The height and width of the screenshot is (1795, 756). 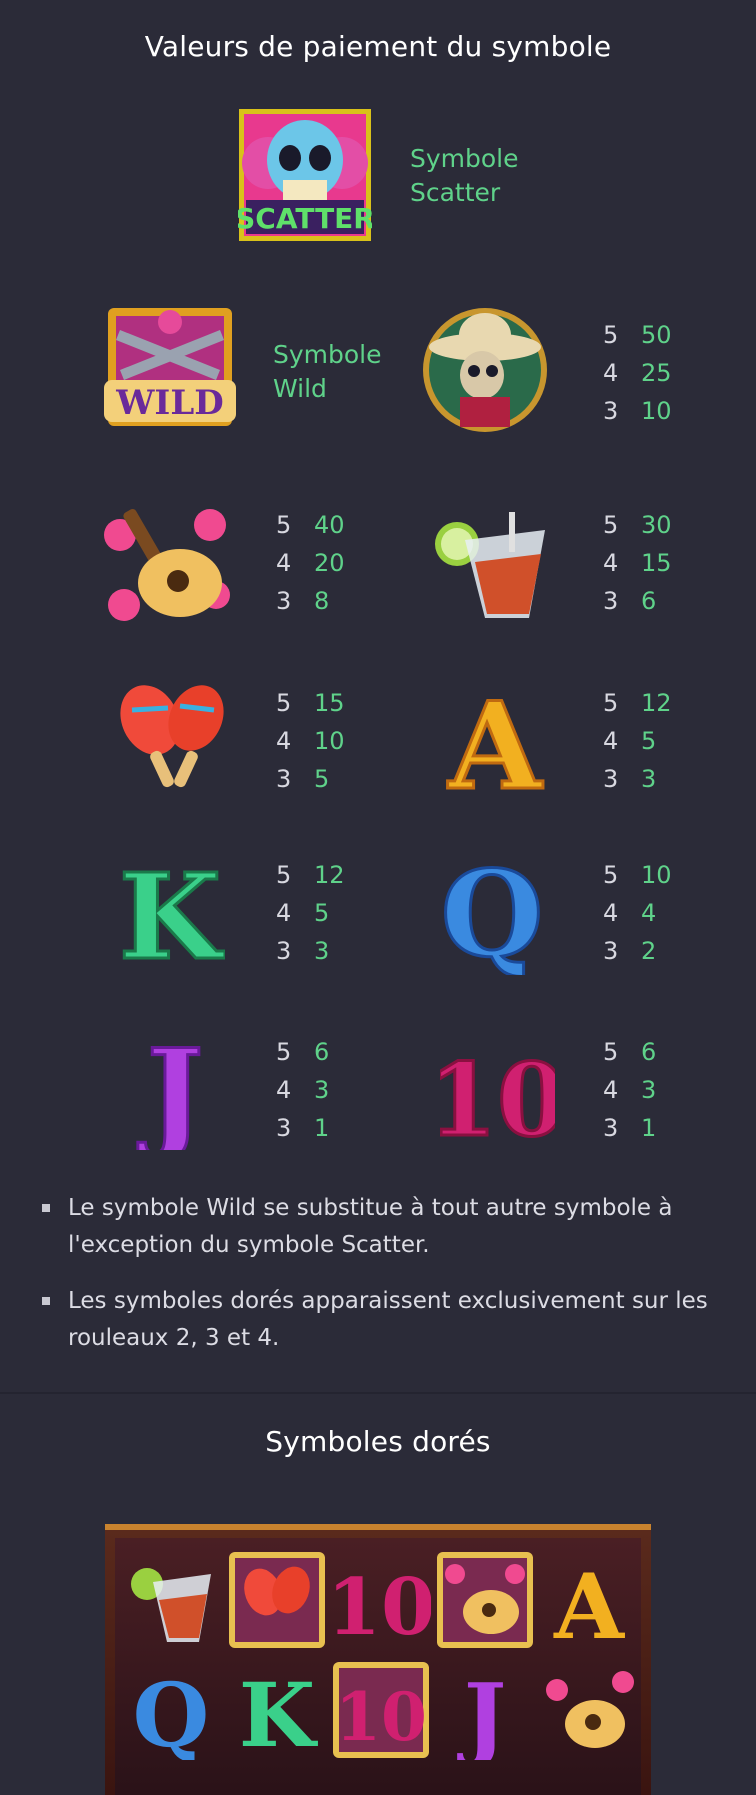 What do you see at coordinates (637, 563) in the screenshot?
I see `paytable-drink: 5 30 4 15 36` at bounding box center [637, 563].